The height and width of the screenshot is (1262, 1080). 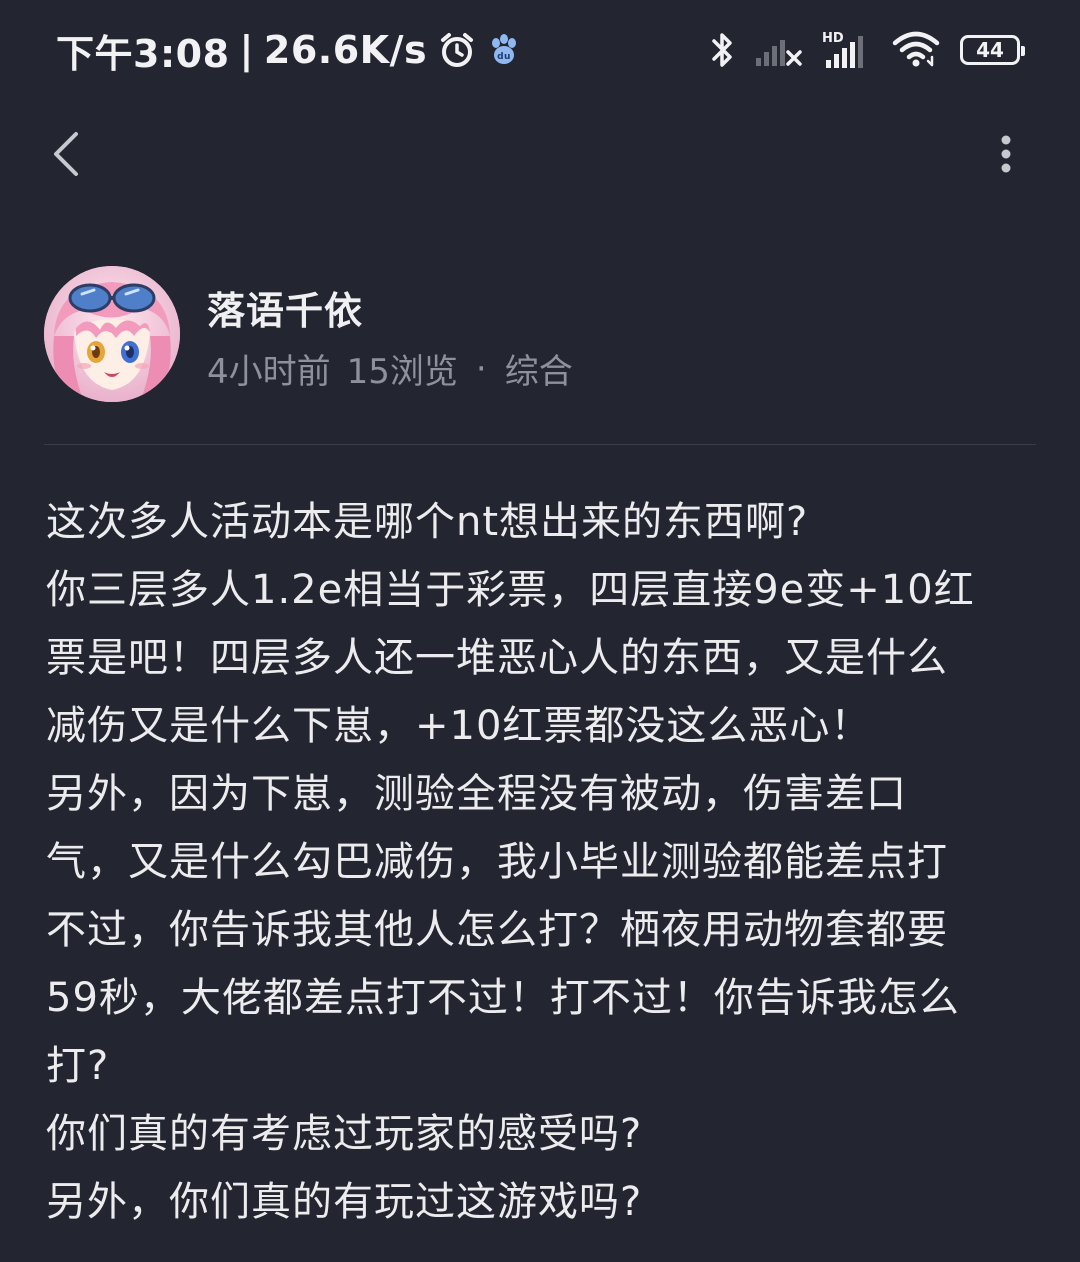 What do you see at coordinates (540, 444) in the screenshot?
I see `divider` at bounding box center [540, 444].